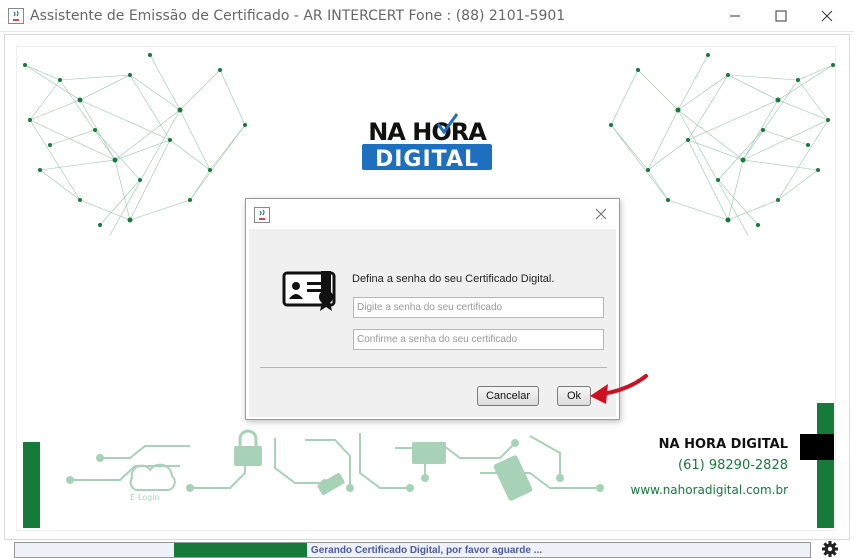 The height and width of the screenshot is (558, 854). I want to click on green-accent-bar-left, so click(31, 485).